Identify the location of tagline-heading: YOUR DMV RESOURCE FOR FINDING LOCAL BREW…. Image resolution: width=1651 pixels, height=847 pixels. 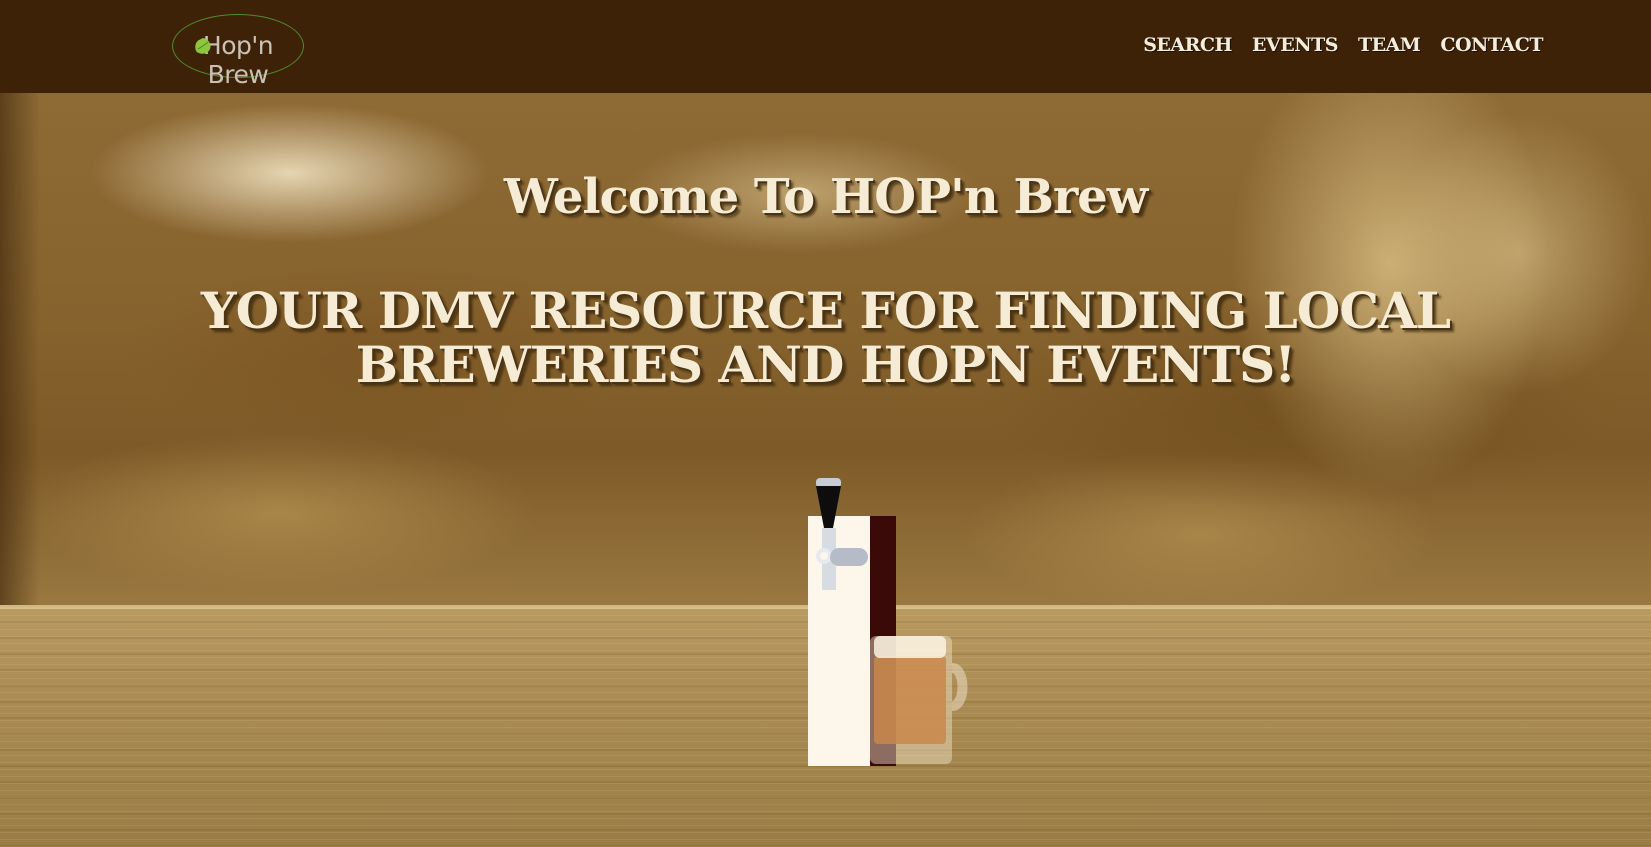
(825, 338).